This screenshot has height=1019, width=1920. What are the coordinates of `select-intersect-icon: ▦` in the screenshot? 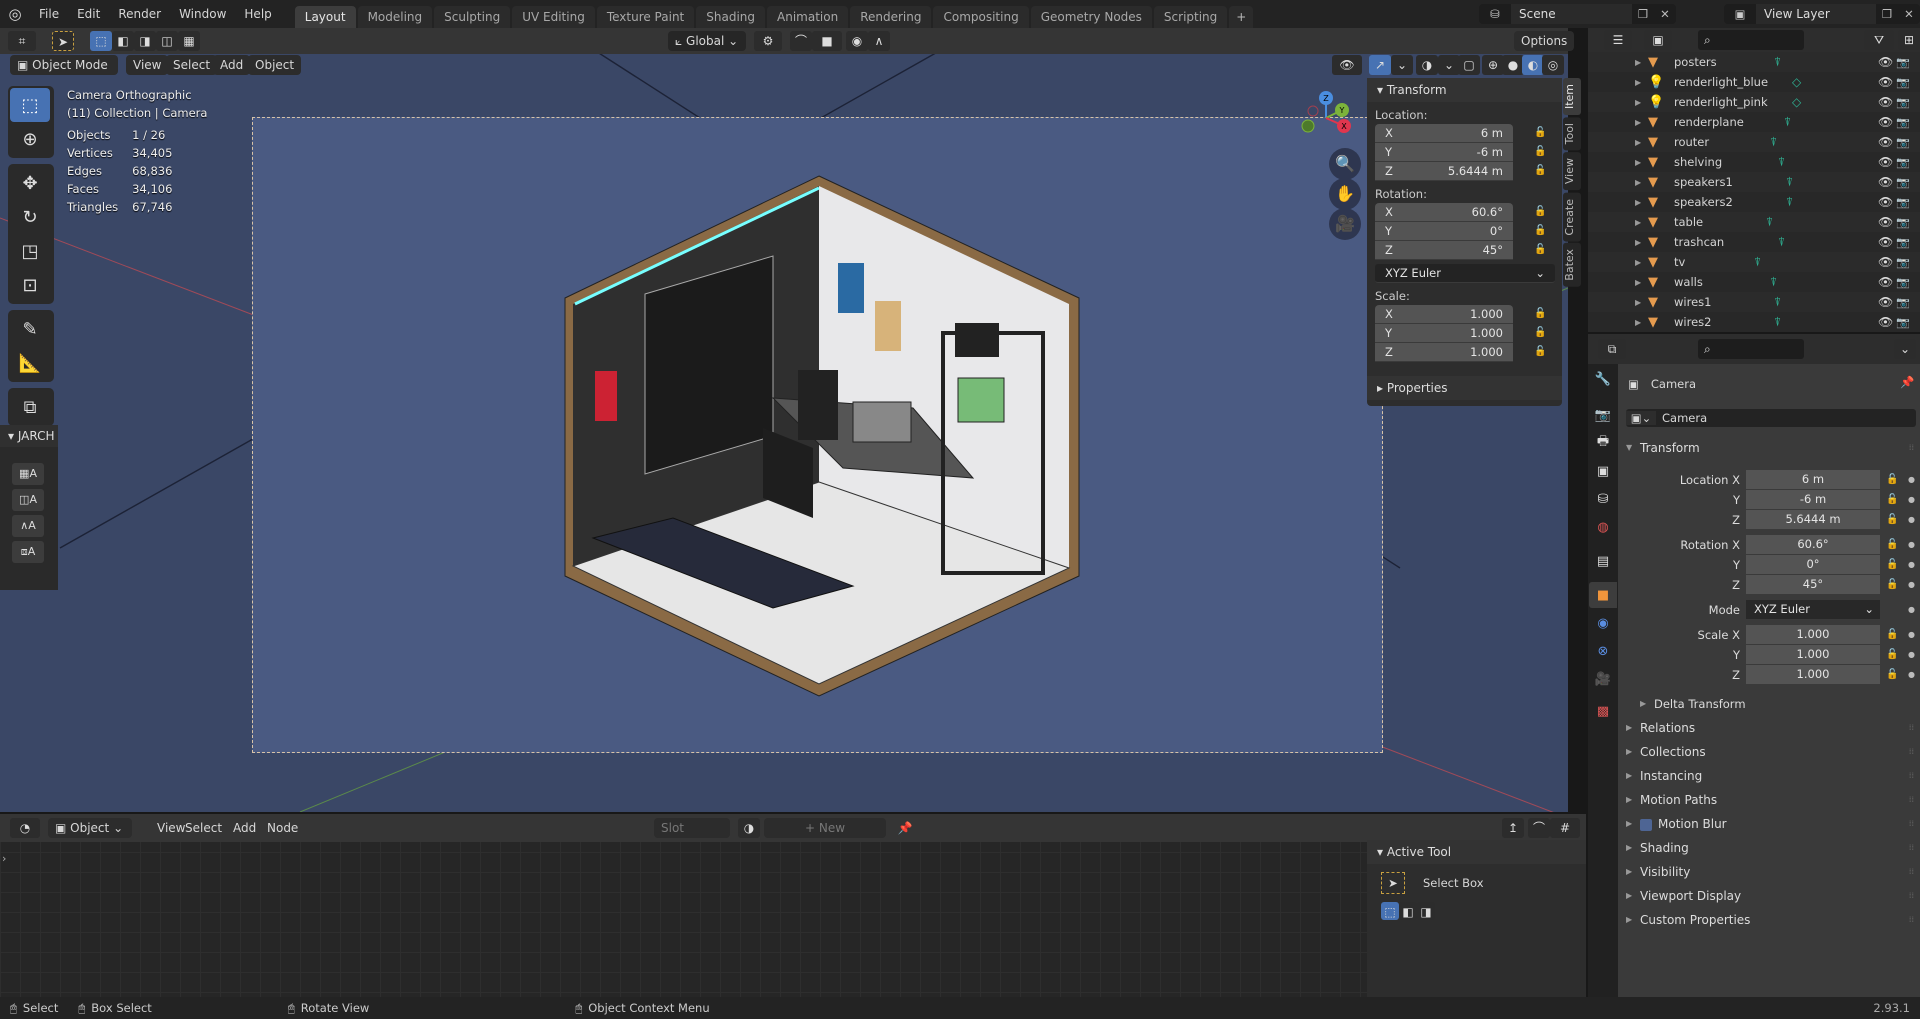 It's located at (189, 41).